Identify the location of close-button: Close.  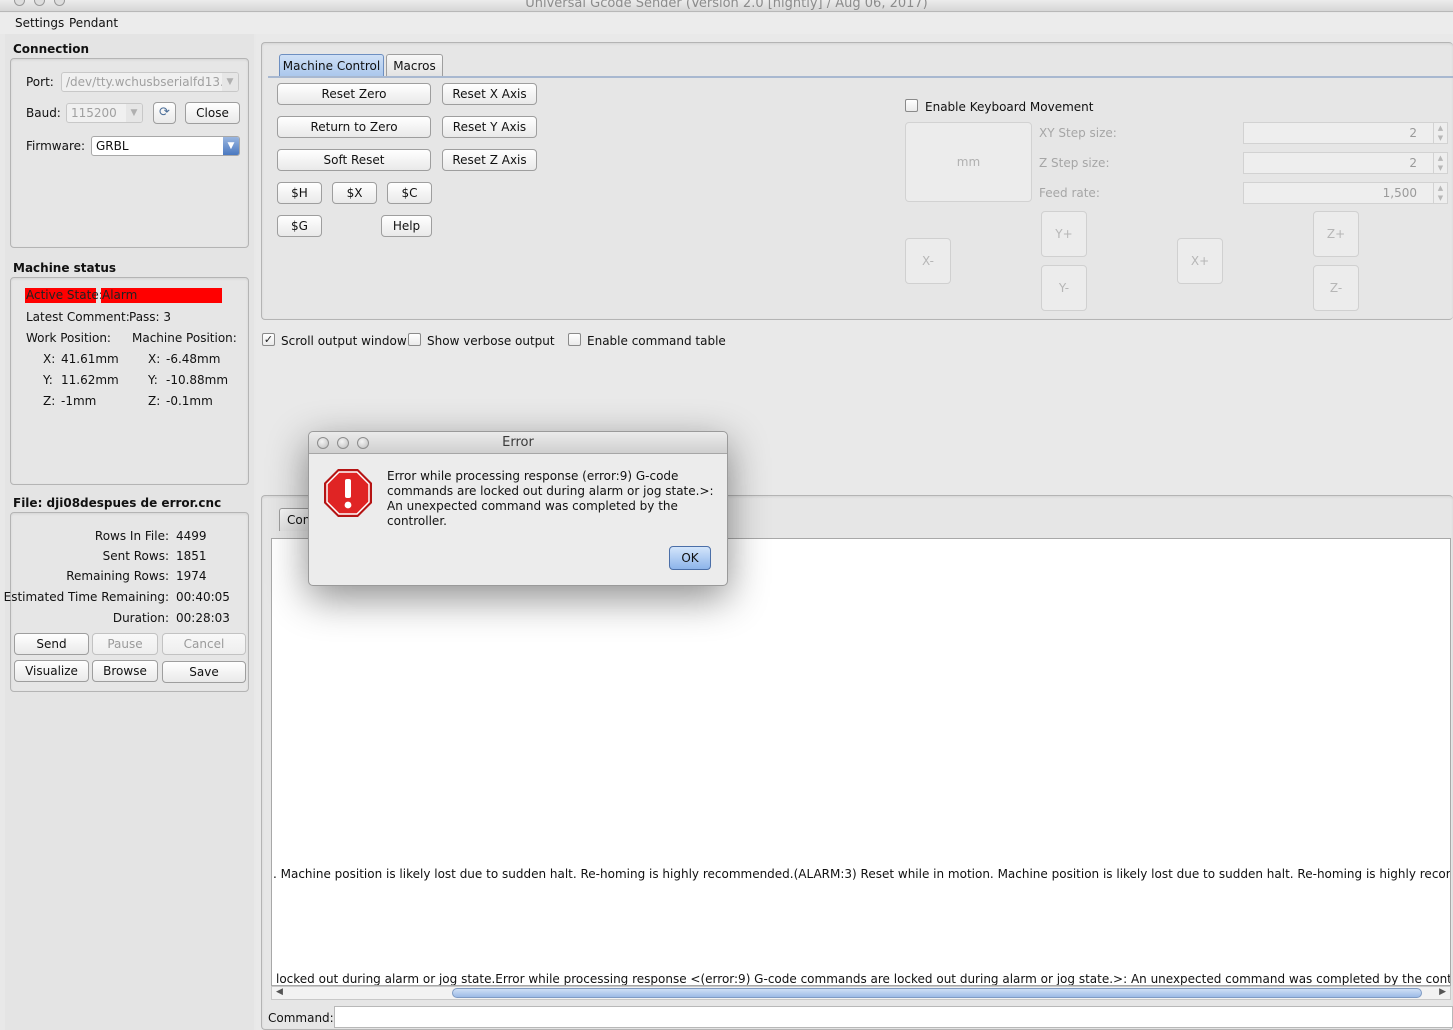
(212, 113).